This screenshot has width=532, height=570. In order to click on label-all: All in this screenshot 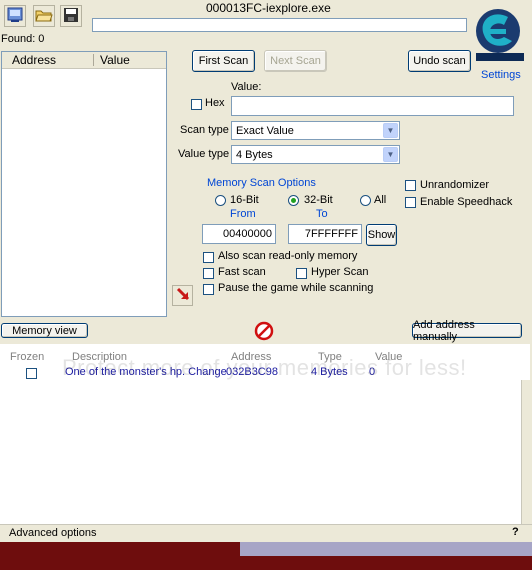, I will do `click(380, 200)`.